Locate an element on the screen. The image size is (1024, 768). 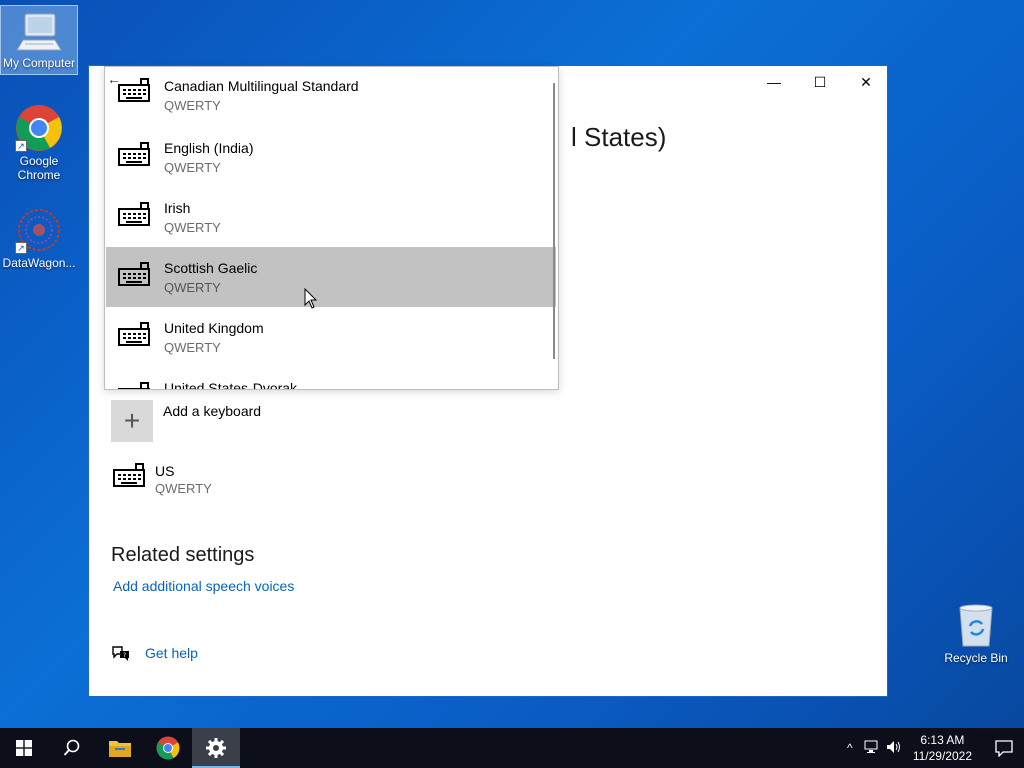
computer-icon is located at coordinates (39, 32).